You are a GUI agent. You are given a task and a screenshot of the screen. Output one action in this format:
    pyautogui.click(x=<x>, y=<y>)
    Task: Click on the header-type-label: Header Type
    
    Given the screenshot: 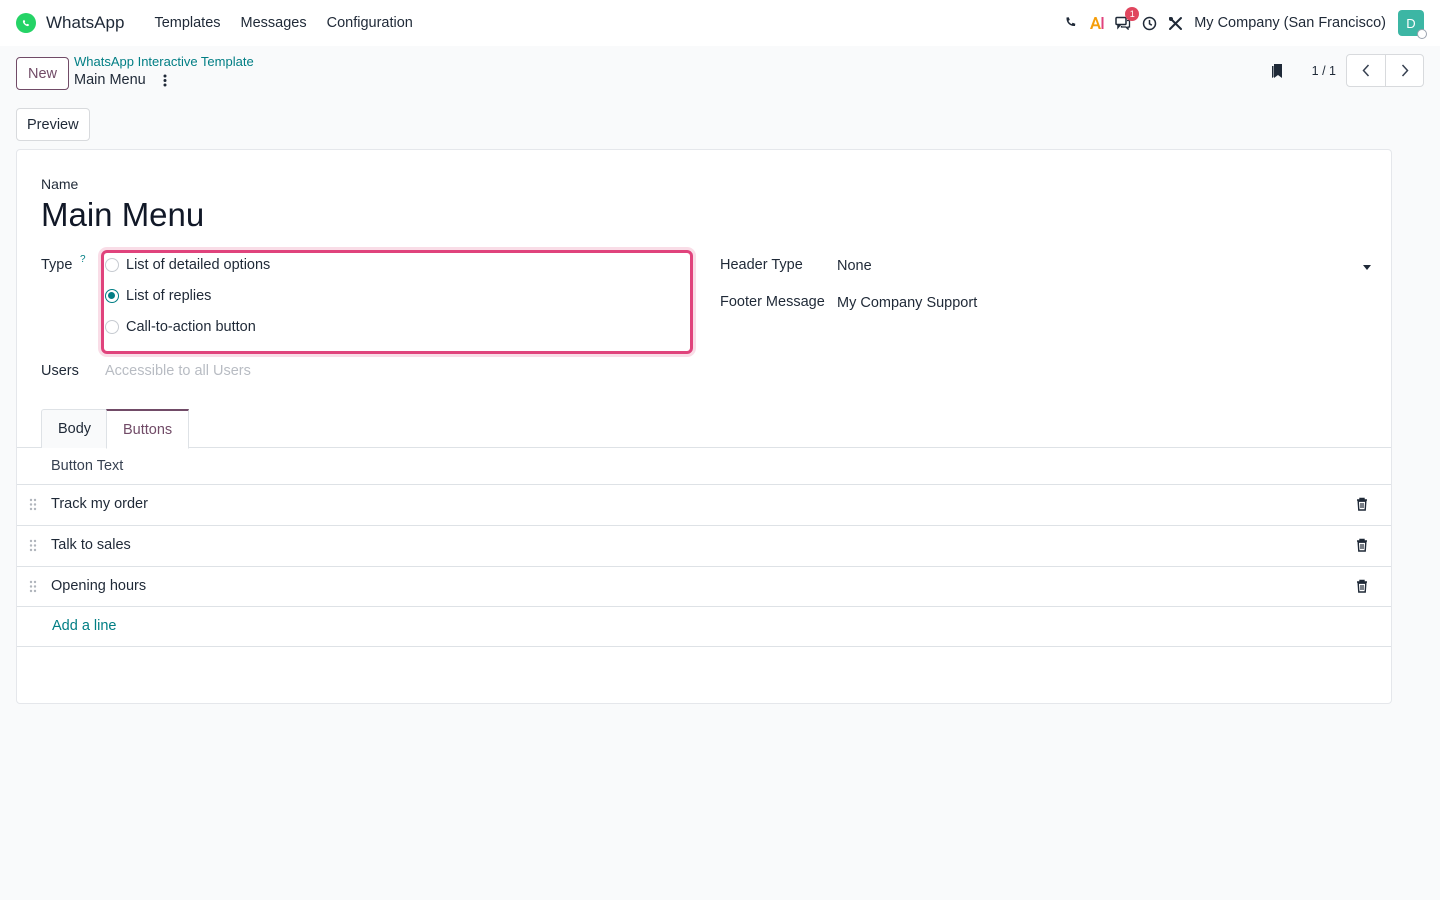 What is the action you would take?
    pyautogui.click(x=761, y=265)
    